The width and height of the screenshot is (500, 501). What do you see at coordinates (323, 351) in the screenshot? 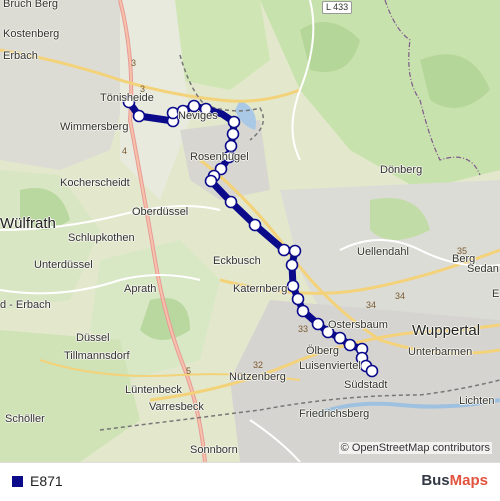
I see `place-label-olberg: Ölberg` at bounding box center [323, 351].